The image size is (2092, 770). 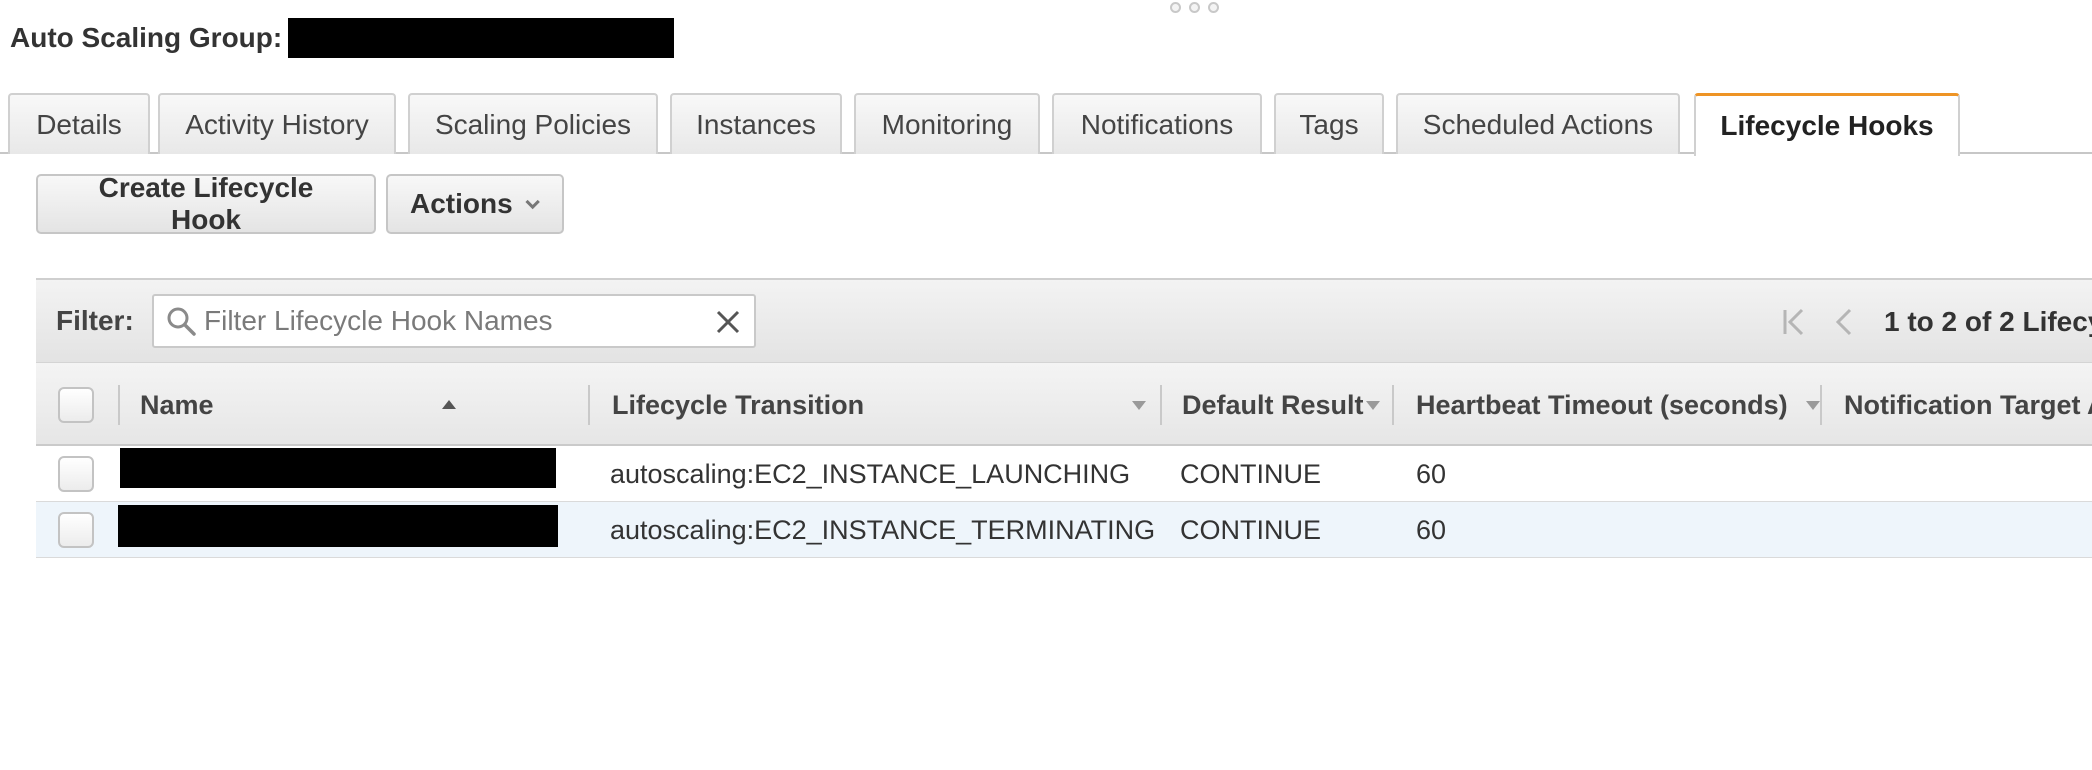 I want to click on column-header-default-result: Default Result, so click(x=1297, y=405).